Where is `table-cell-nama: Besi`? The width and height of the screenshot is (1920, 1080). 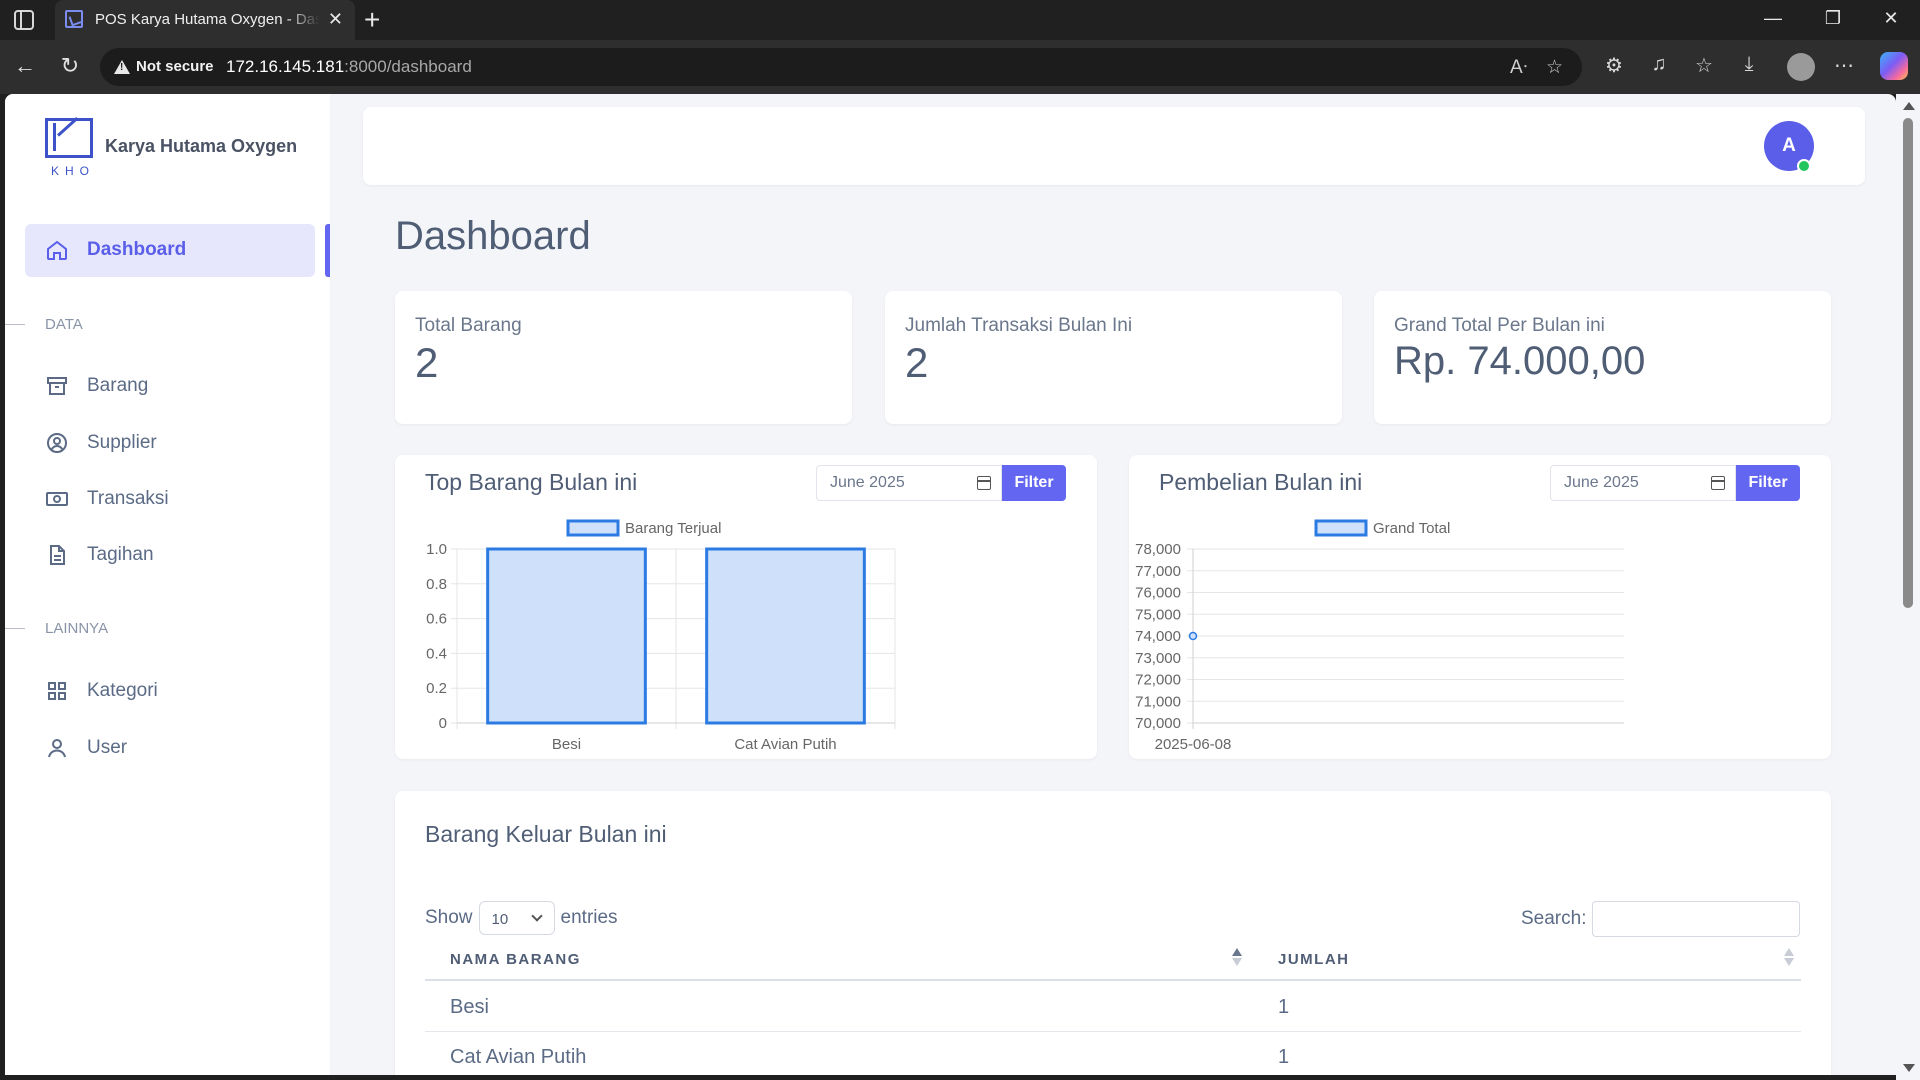 table-cell-nama: Besi is located at coordinates (469, 1007).